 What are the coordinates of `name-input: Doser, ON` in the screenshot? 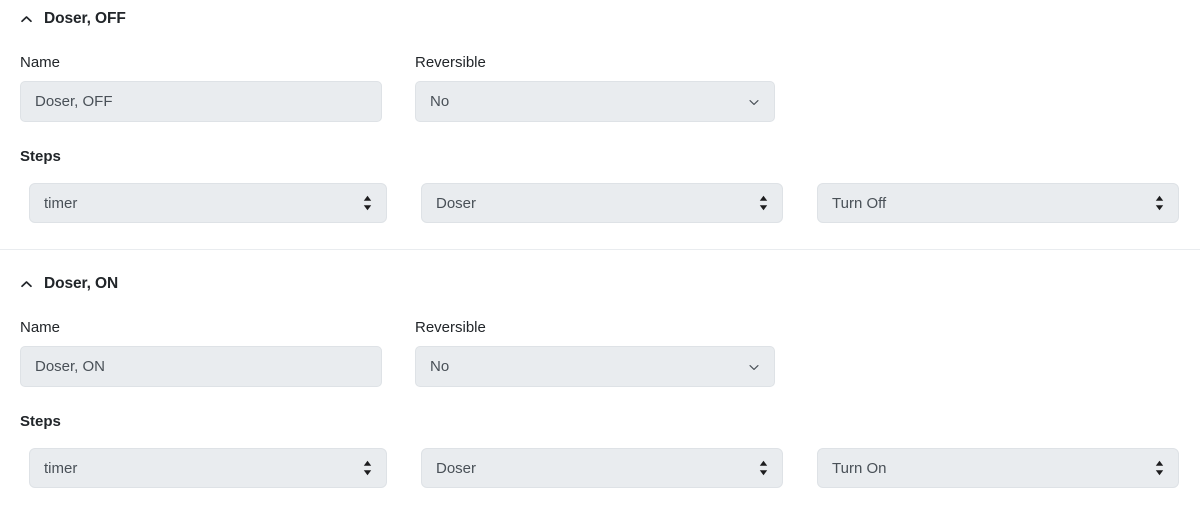 It's located at (201, 366).